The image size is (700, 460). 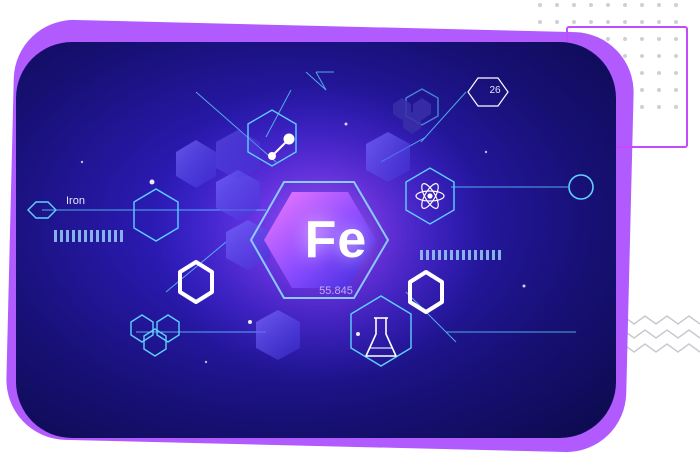 I want to click on element-name: Iron, so click(x=75, y=201).